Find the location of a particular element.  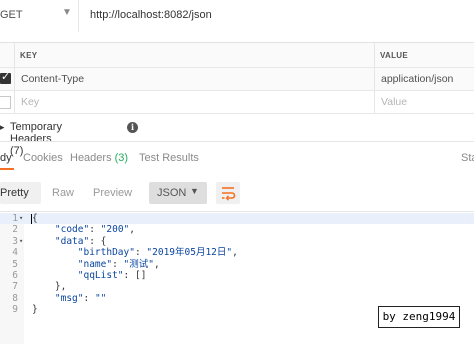

preview-button: Preview is located at coordinates (112, 193).